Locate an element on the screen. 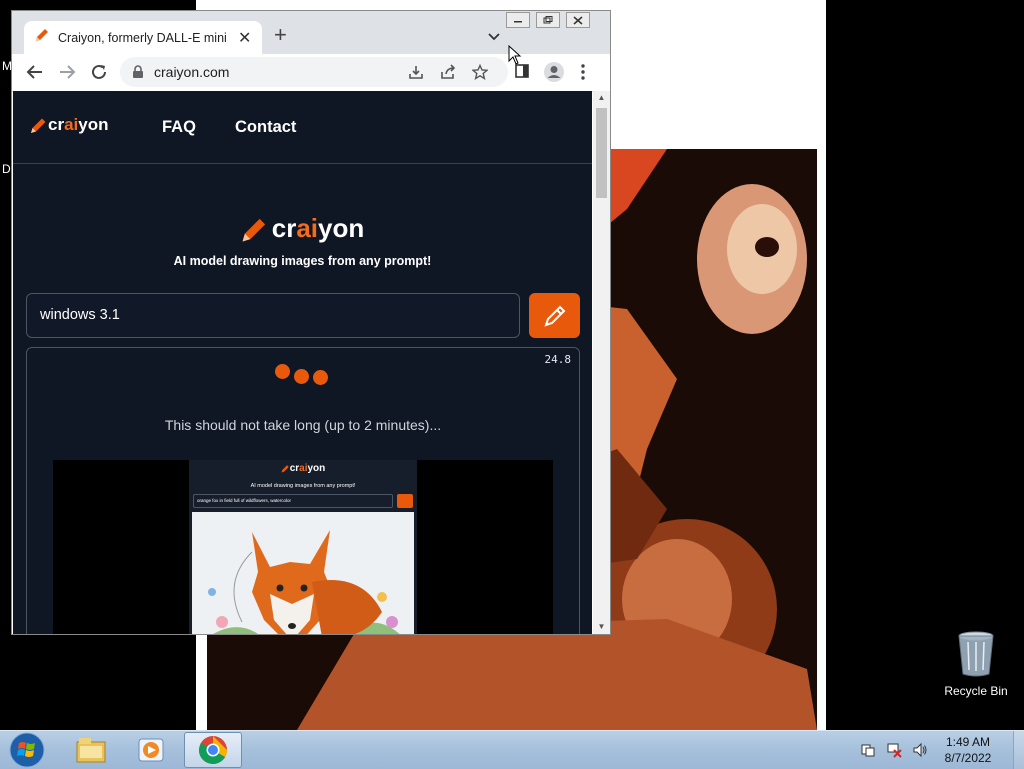  window-controls is located at coordinates (545, 20).